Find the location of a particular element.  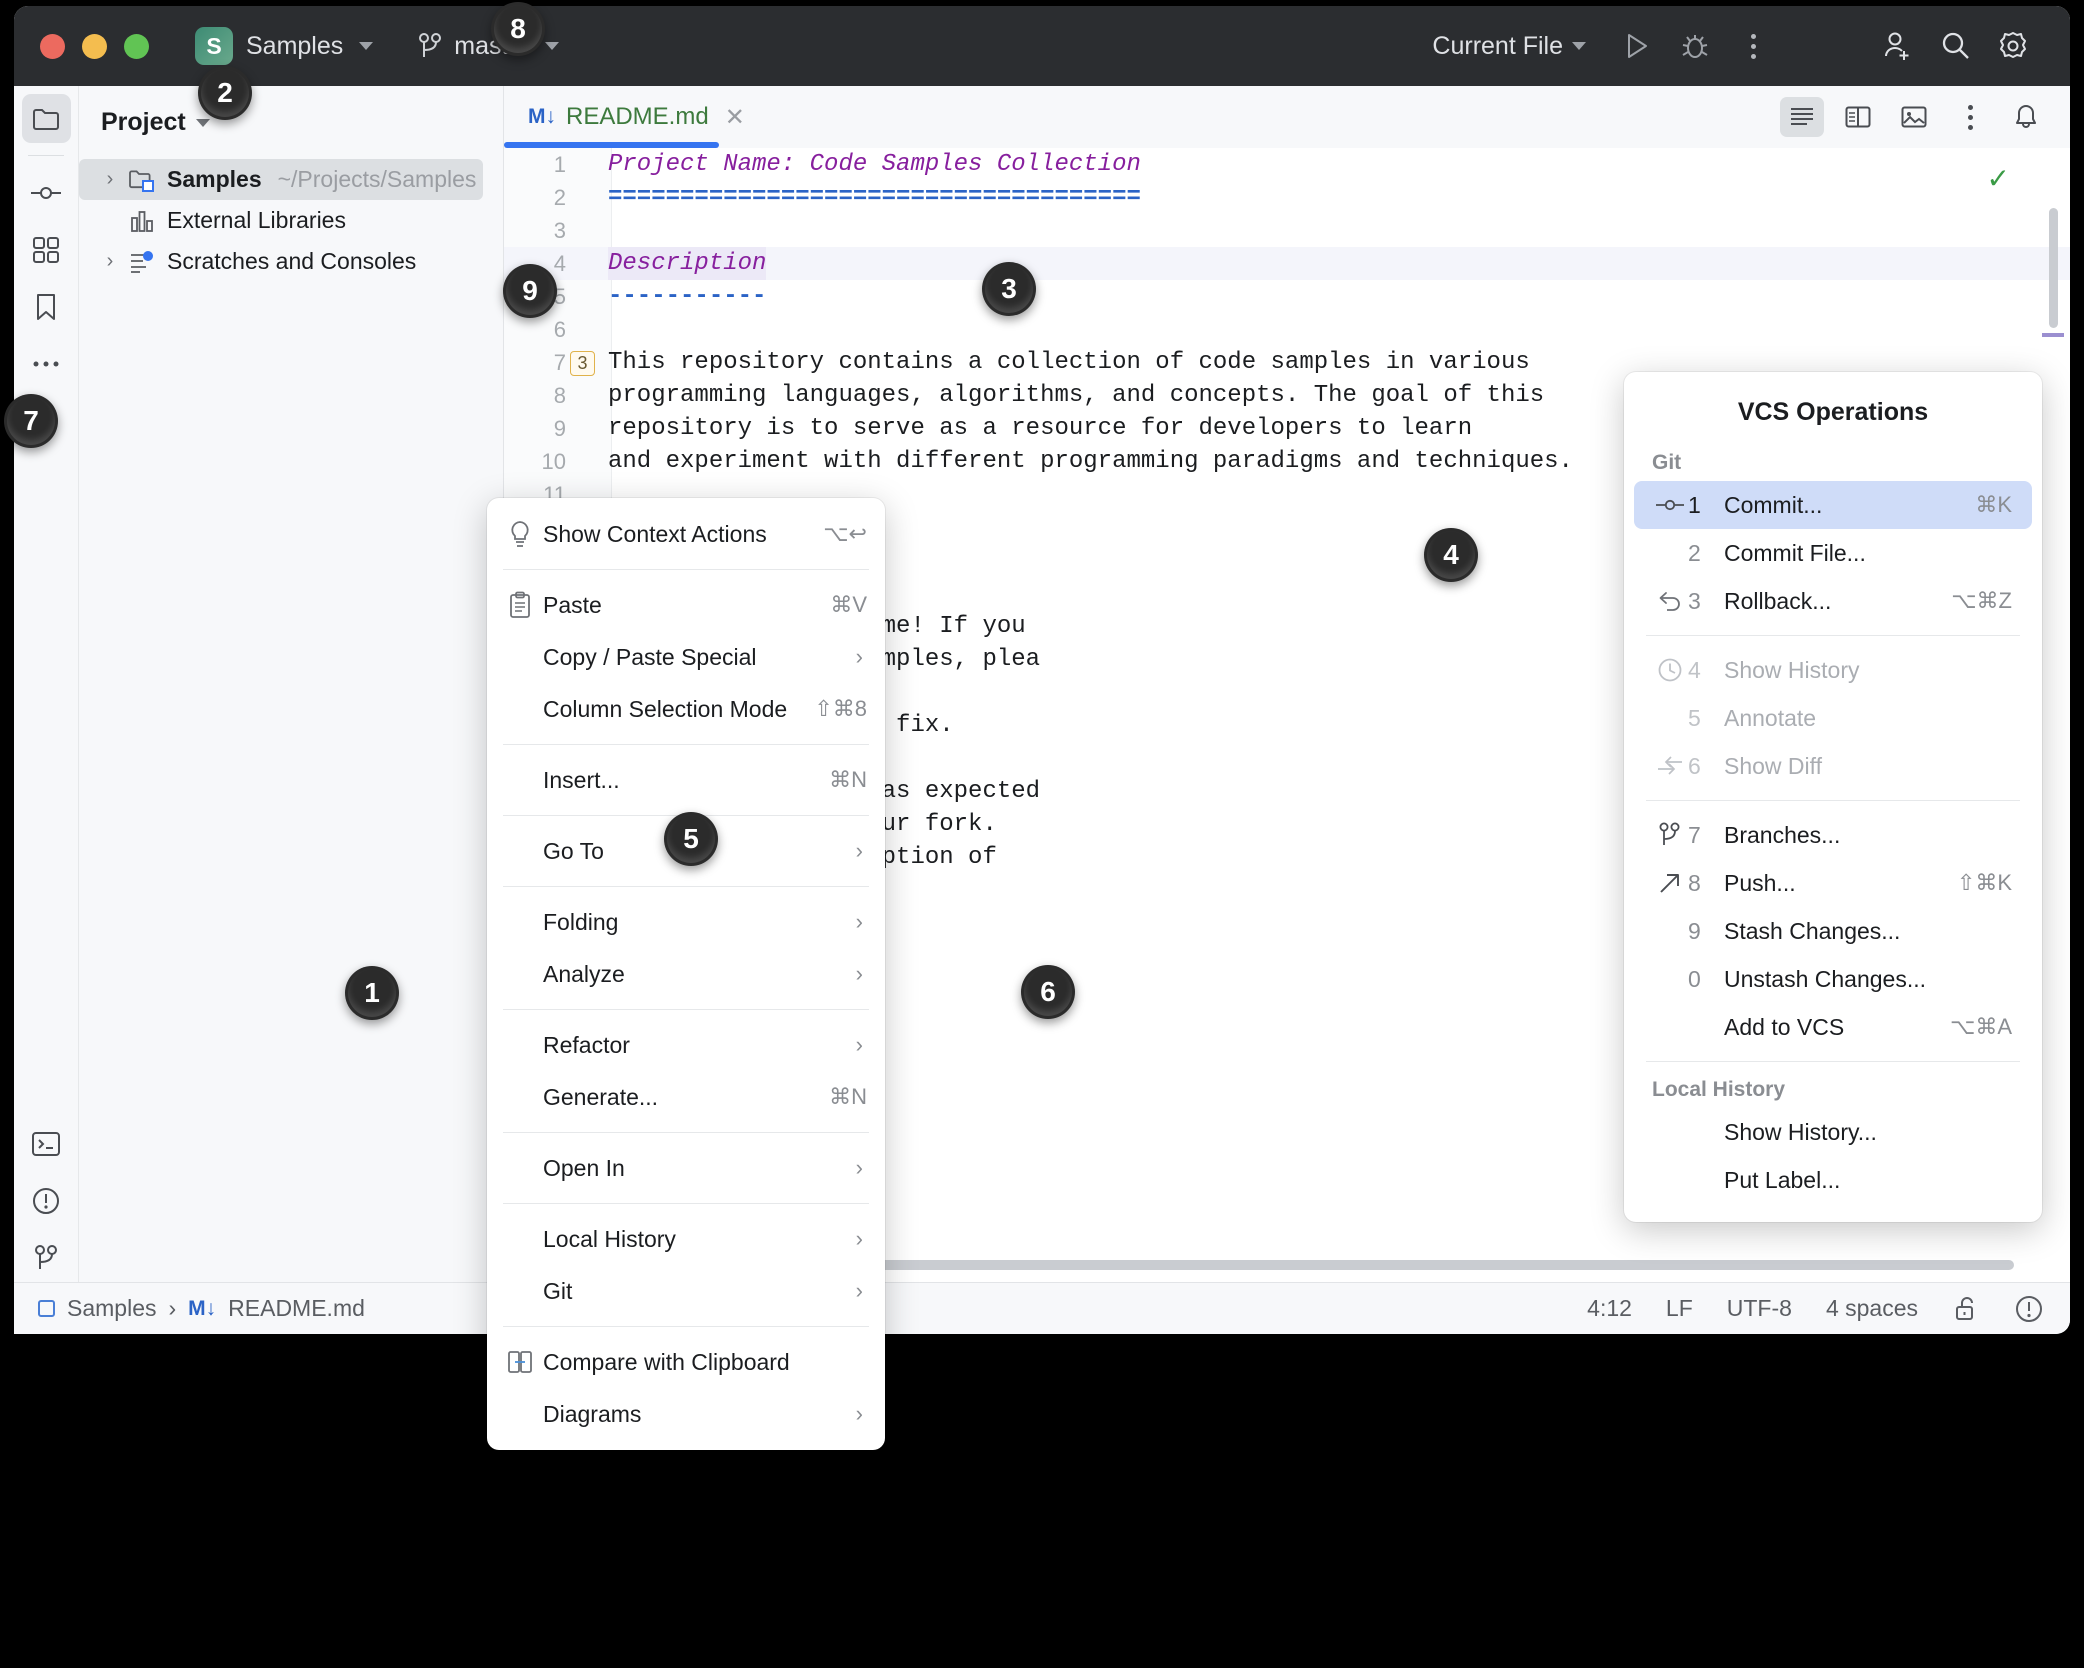

rail-item-problems is located at coordinates (46, 1200).